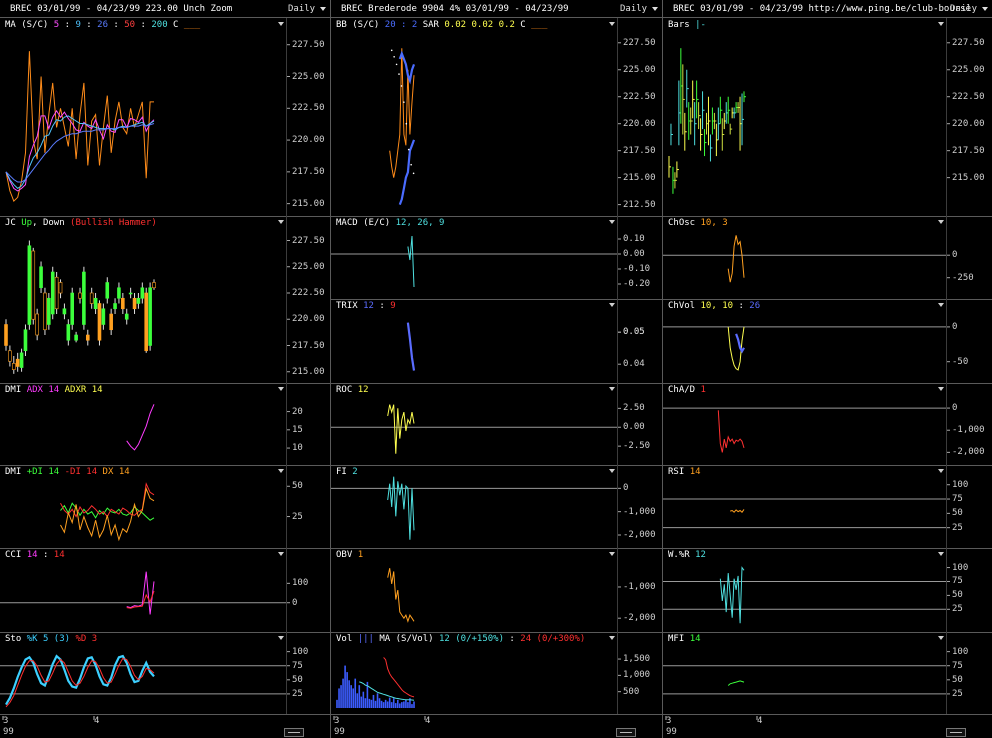 The height and width of the screenshot is (738, 992). I want to click on indicator-label: MFI 14, so click(684, 639).